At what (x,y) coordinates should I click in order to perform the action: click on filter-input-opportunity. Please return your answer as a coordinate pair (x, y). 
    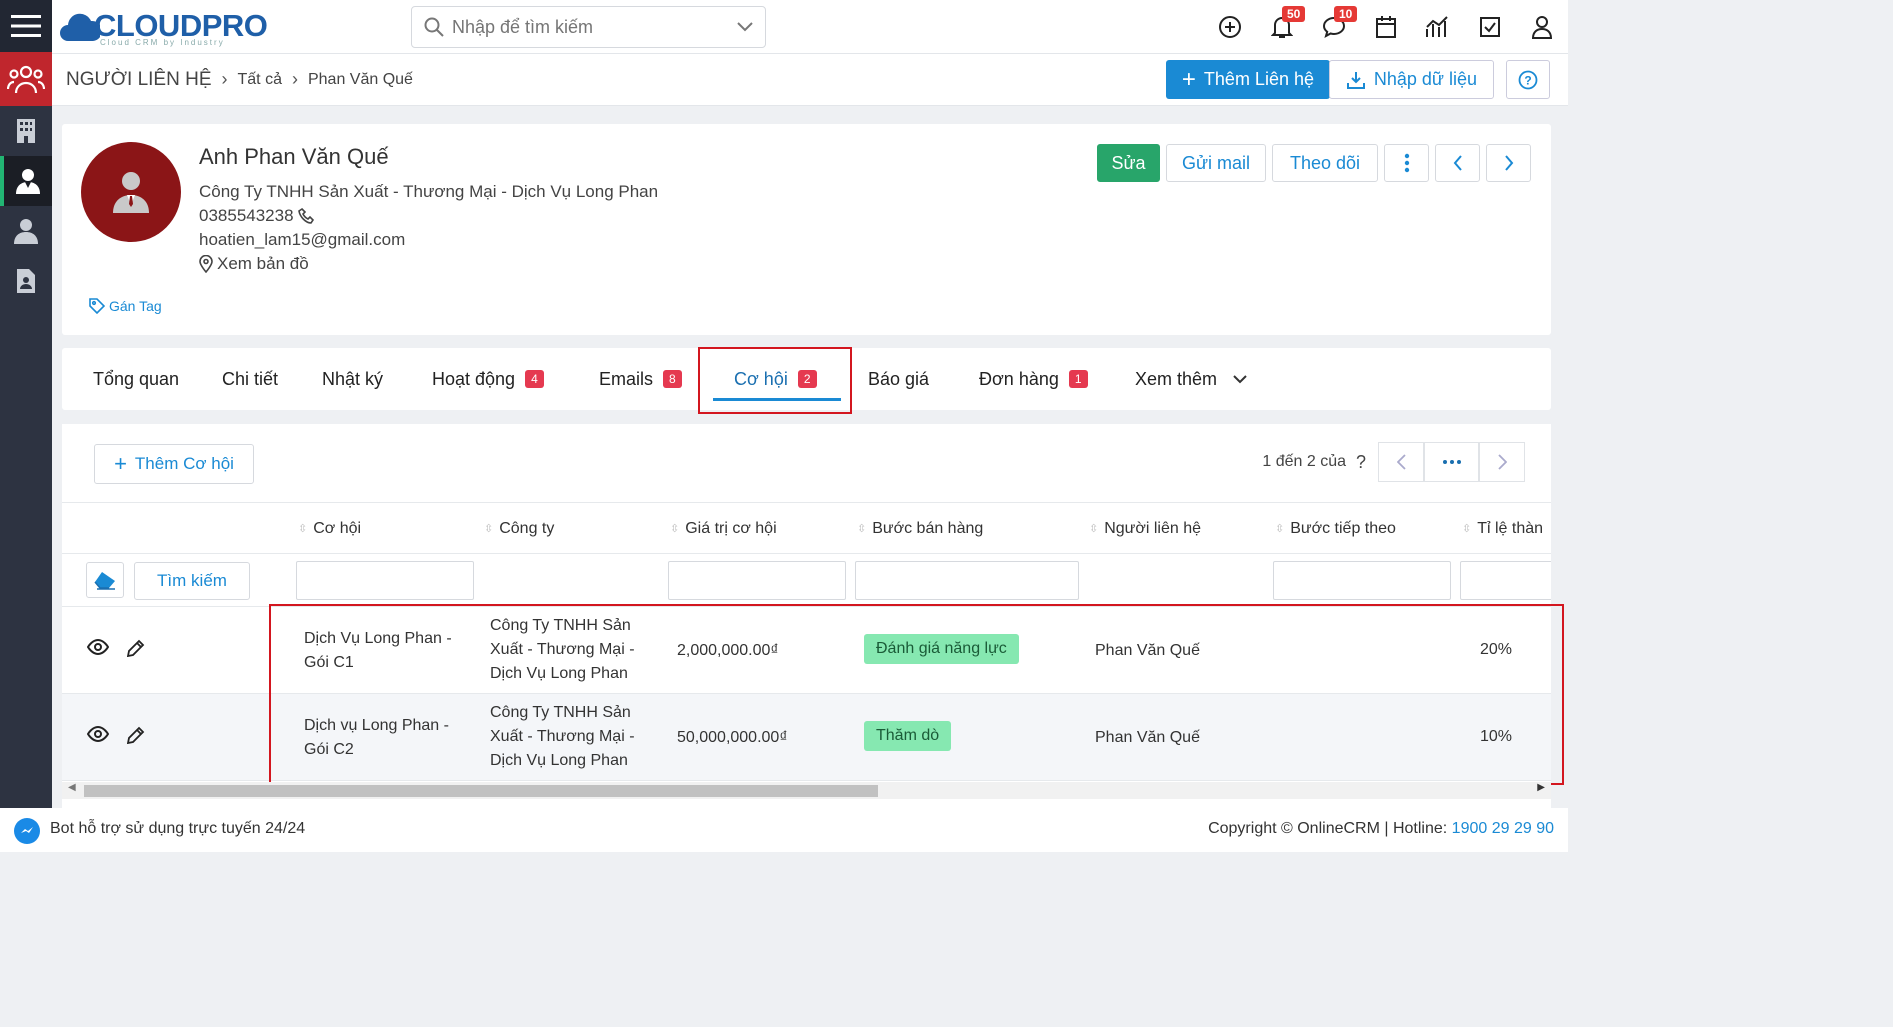
    Looking at the image, I should click on (385, 580).